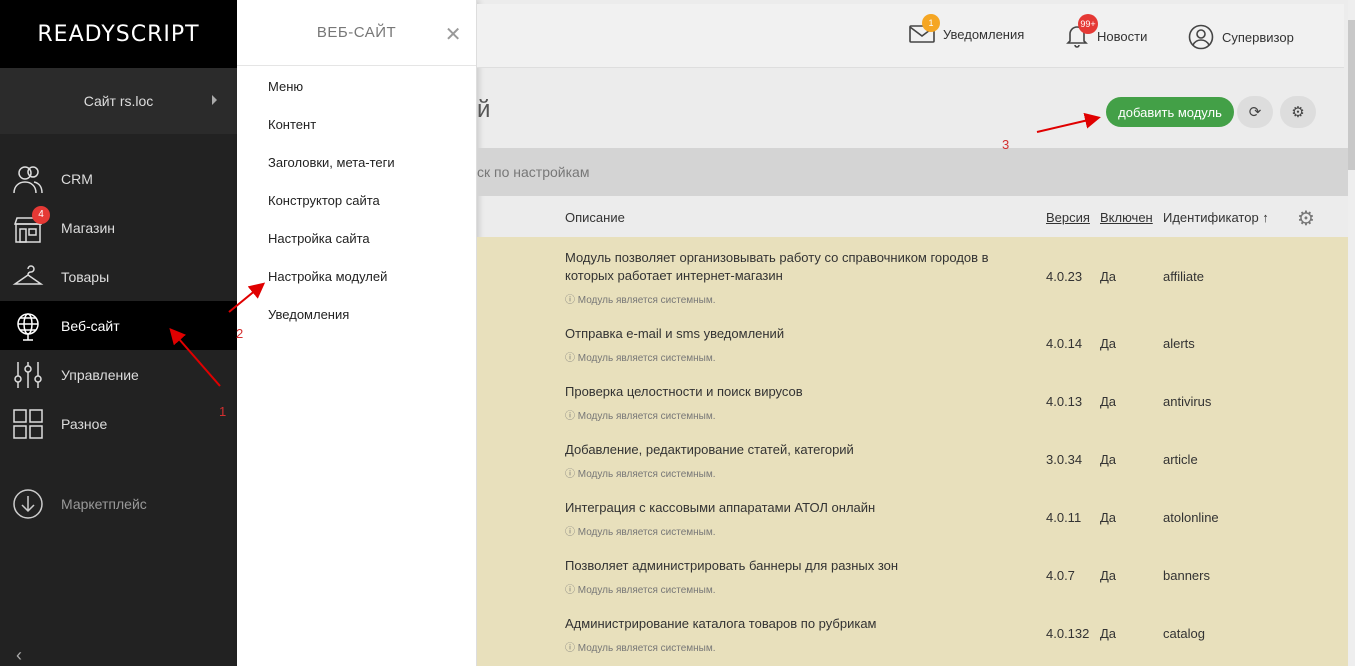 The width and height of the screenshot is (1355, 666). Describe the element at coordinates (1187, 401) in the screenshot. I see `row-identifier: antivirus` at that location.